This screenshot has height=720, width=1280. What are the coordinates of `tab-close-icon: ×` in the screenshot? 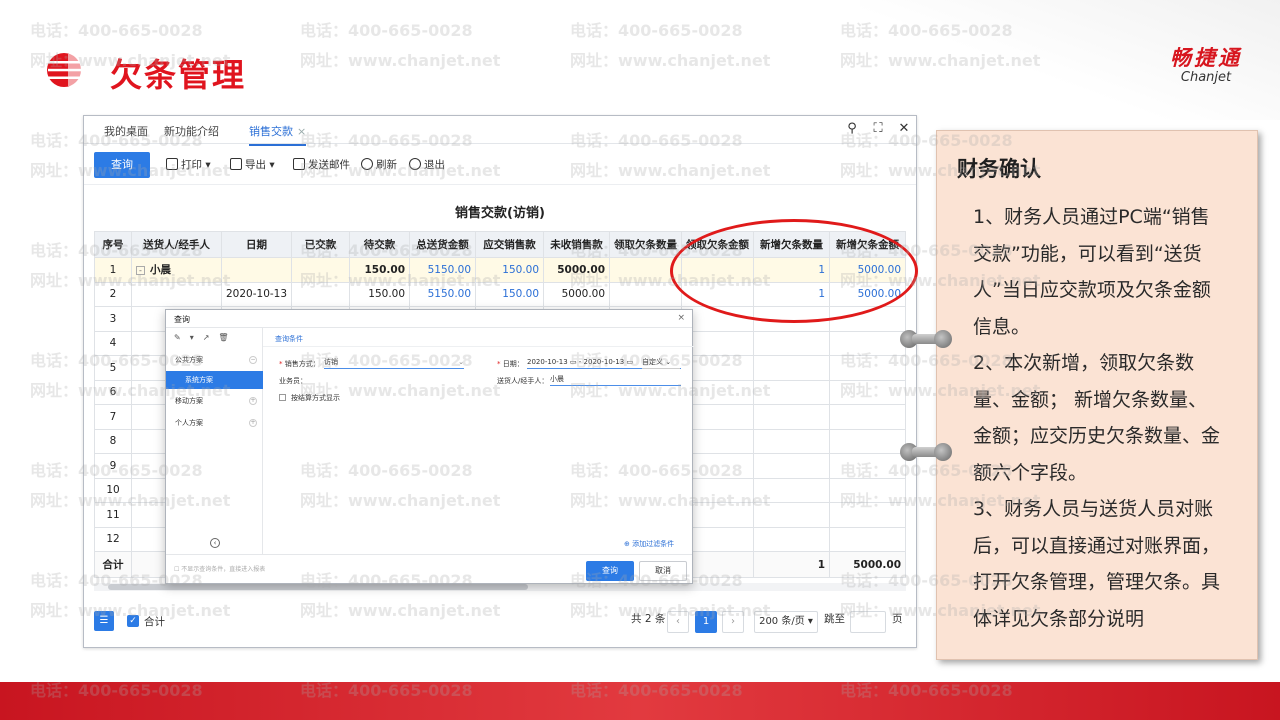 It's located at (301, 131).